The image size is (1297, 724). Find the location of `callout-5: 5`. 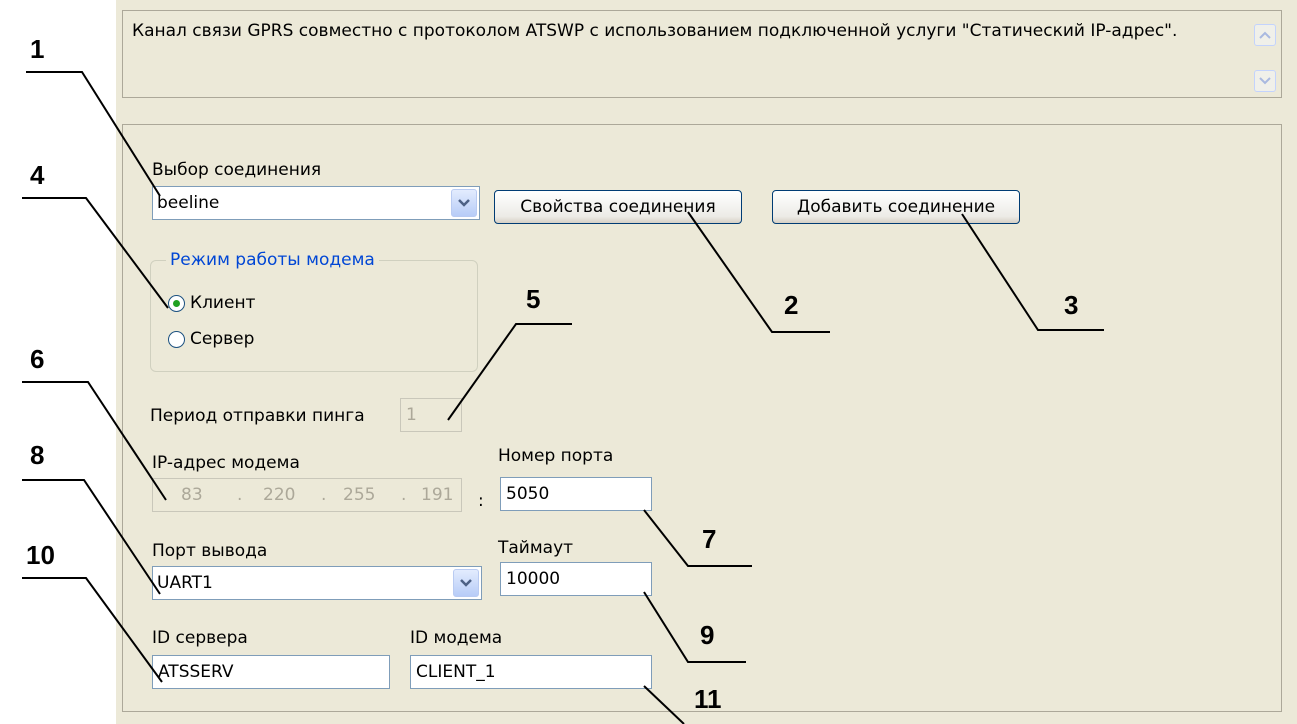

callout-5: 5 is located at coordinates (533, 299).